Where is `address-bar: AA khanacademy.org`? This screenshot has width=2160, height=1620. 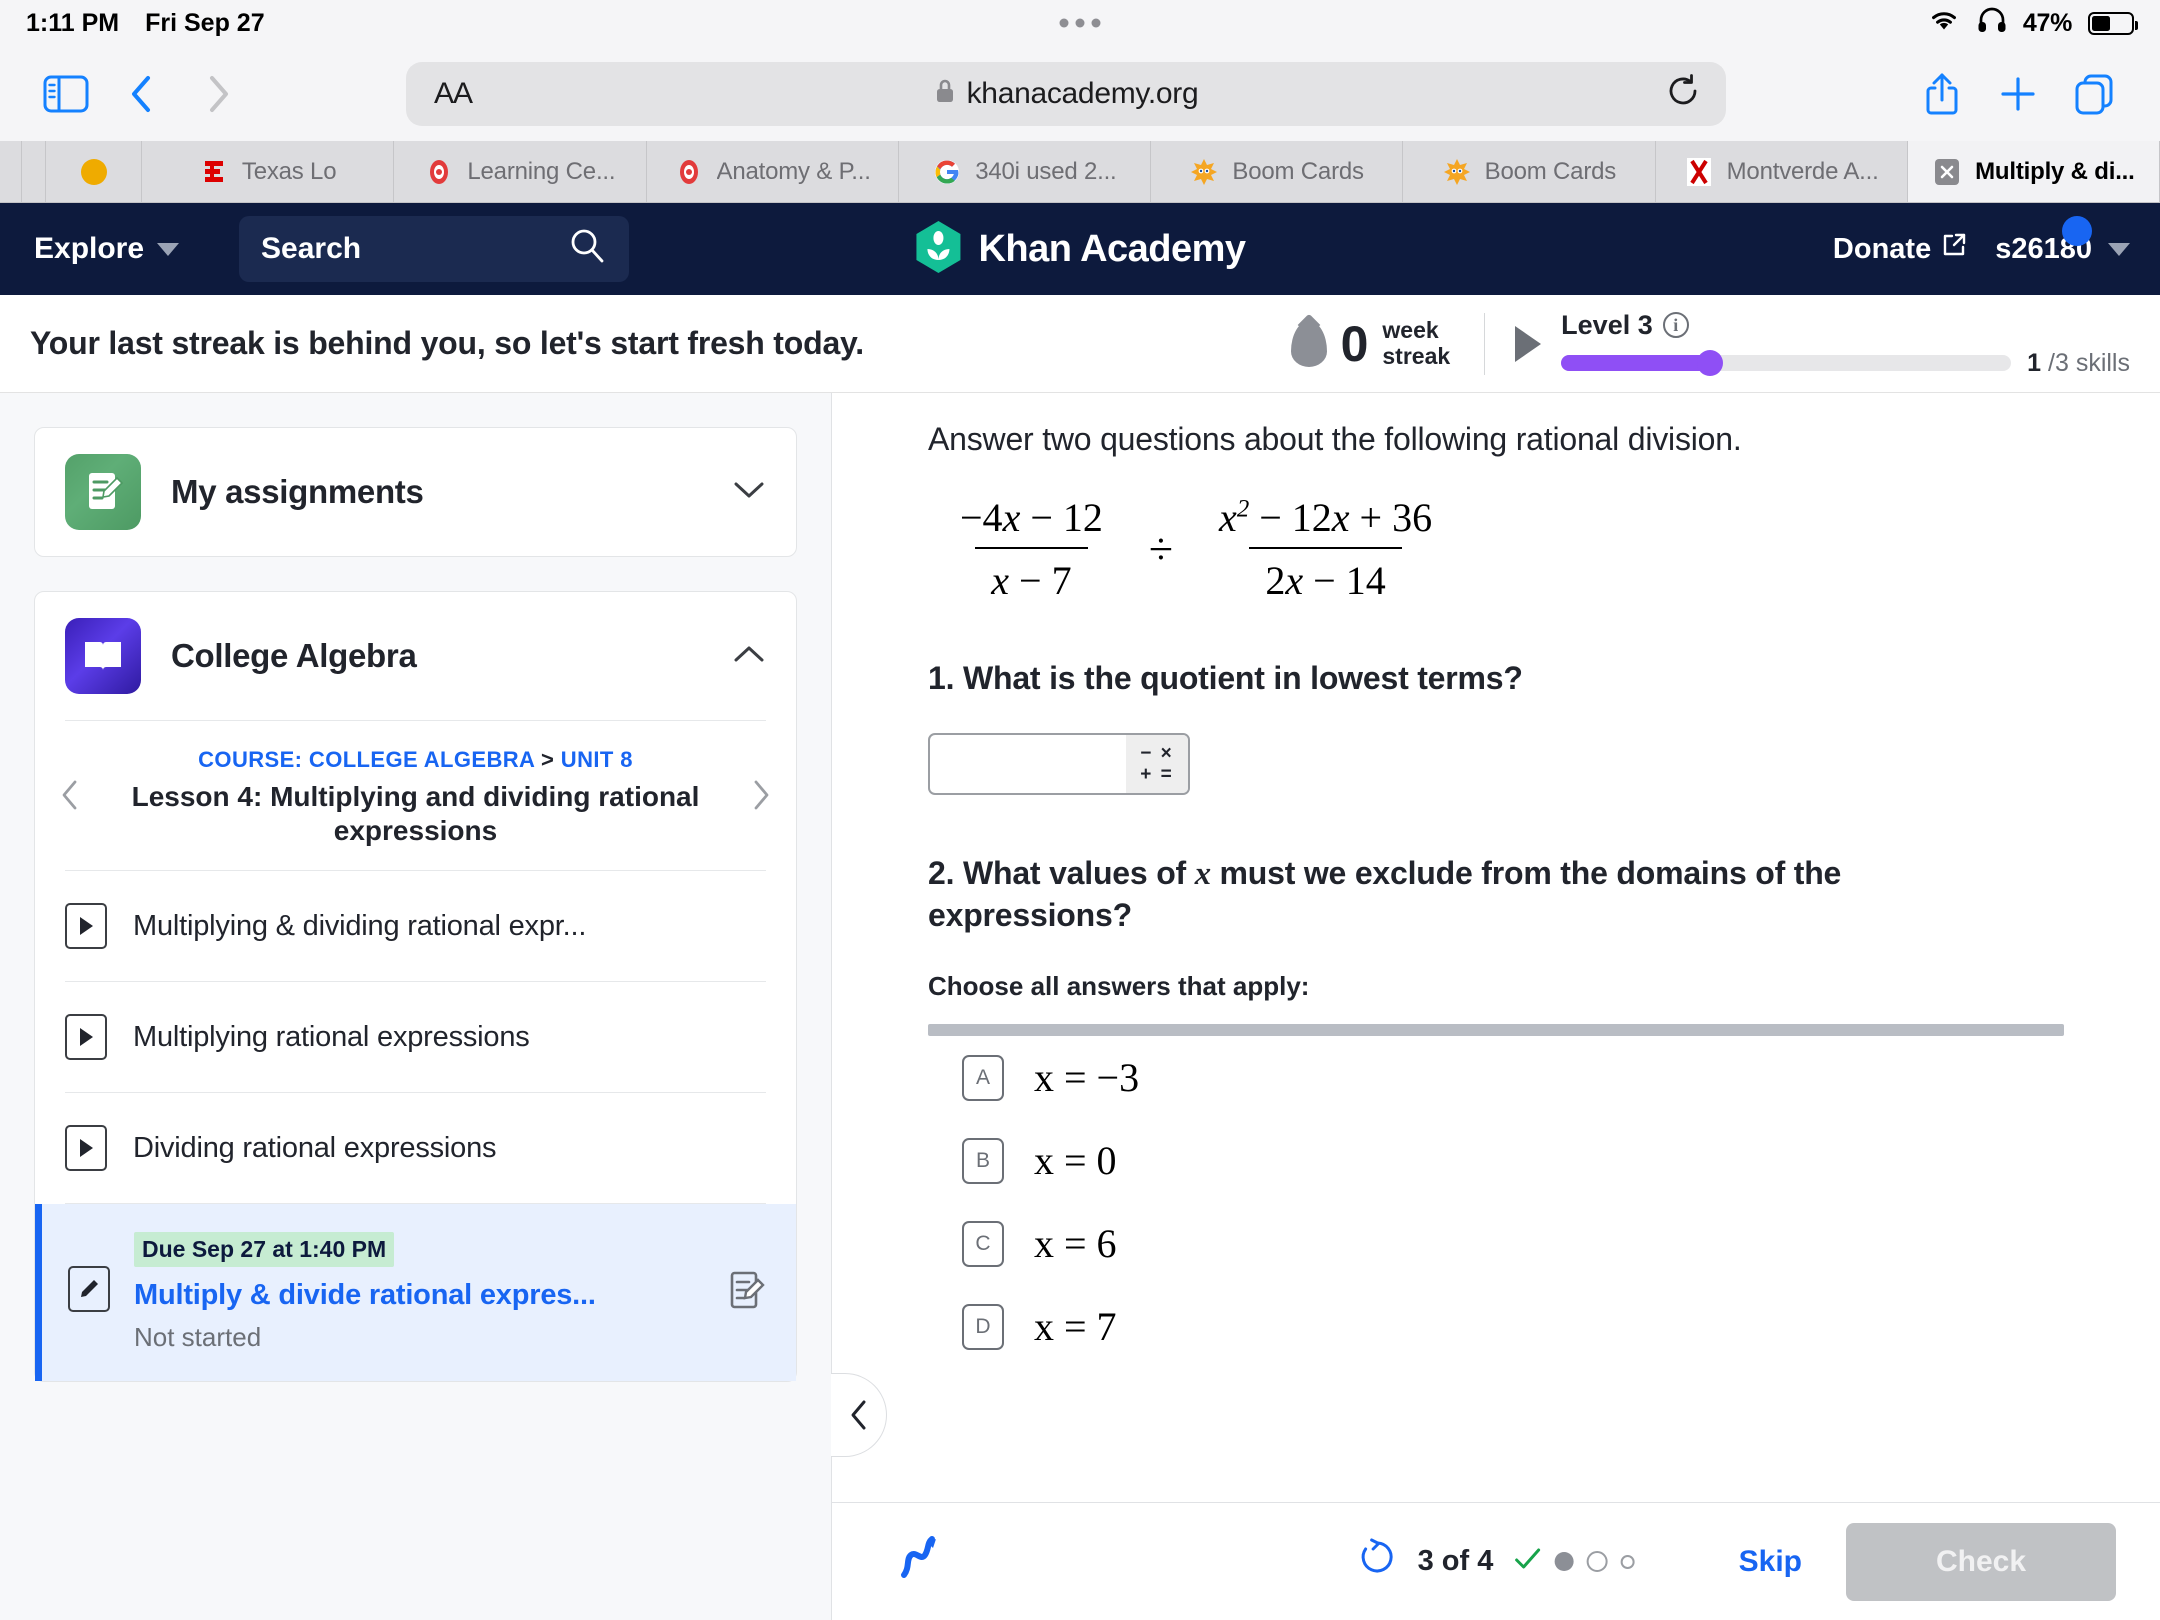
address-bar: AA khanacademy.org is located at coordinates (1066, 93).